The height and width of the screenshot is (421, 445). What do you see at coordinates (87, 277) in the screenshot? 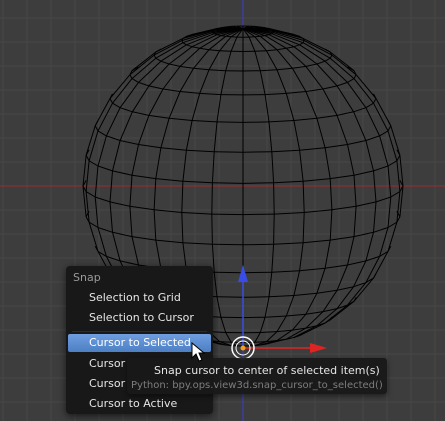
I see `snap-menu-title: Snap` at bounding box center [87, 277].